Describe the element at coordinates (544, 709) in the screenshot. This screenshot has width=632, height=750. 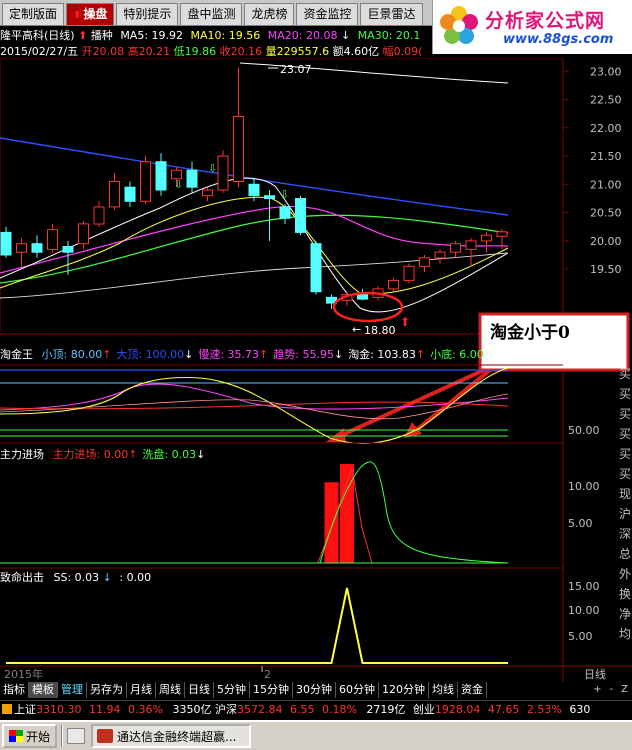
I see `cy-pct: 2.53%` at that location.